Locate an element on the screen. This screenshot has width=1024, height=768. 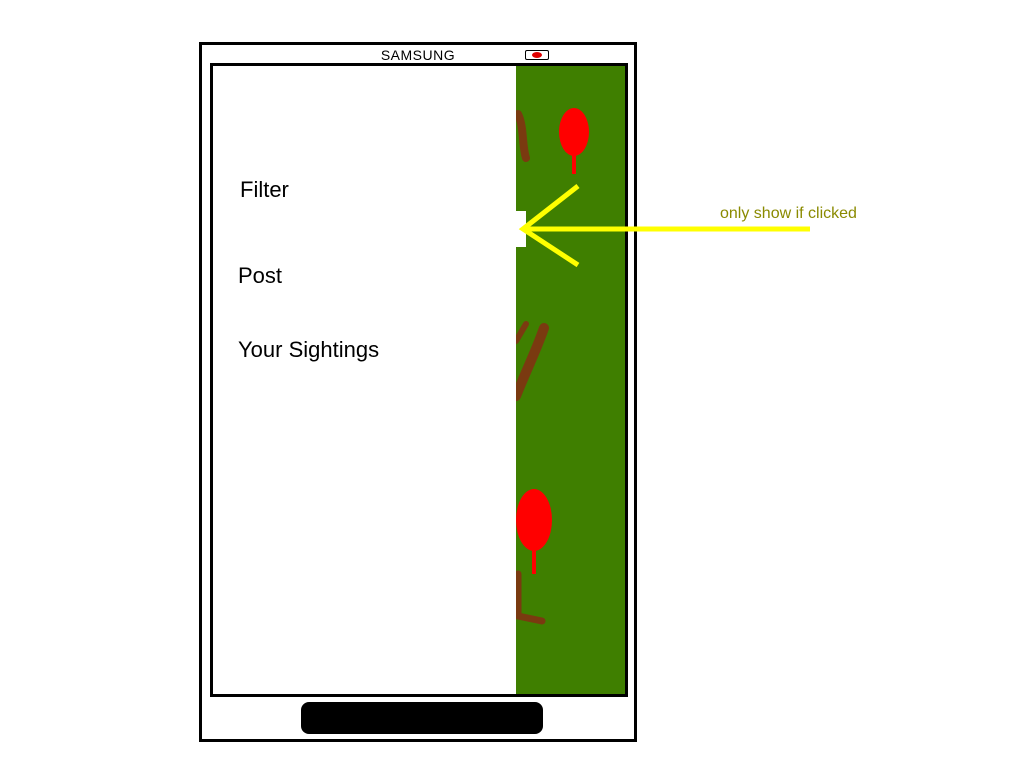
annotation-arrow-icon is located at coordinates (664, 226).